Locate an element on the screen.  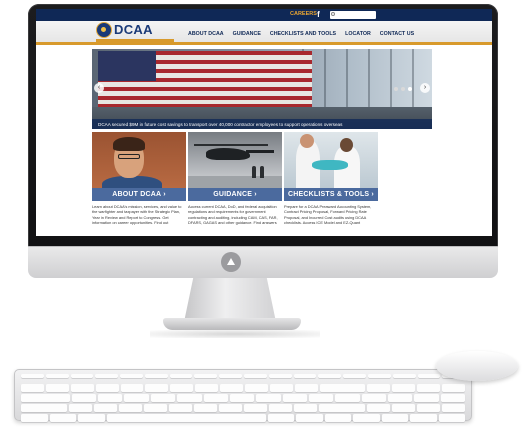
flag-canton is located at coordinates (127, 66).